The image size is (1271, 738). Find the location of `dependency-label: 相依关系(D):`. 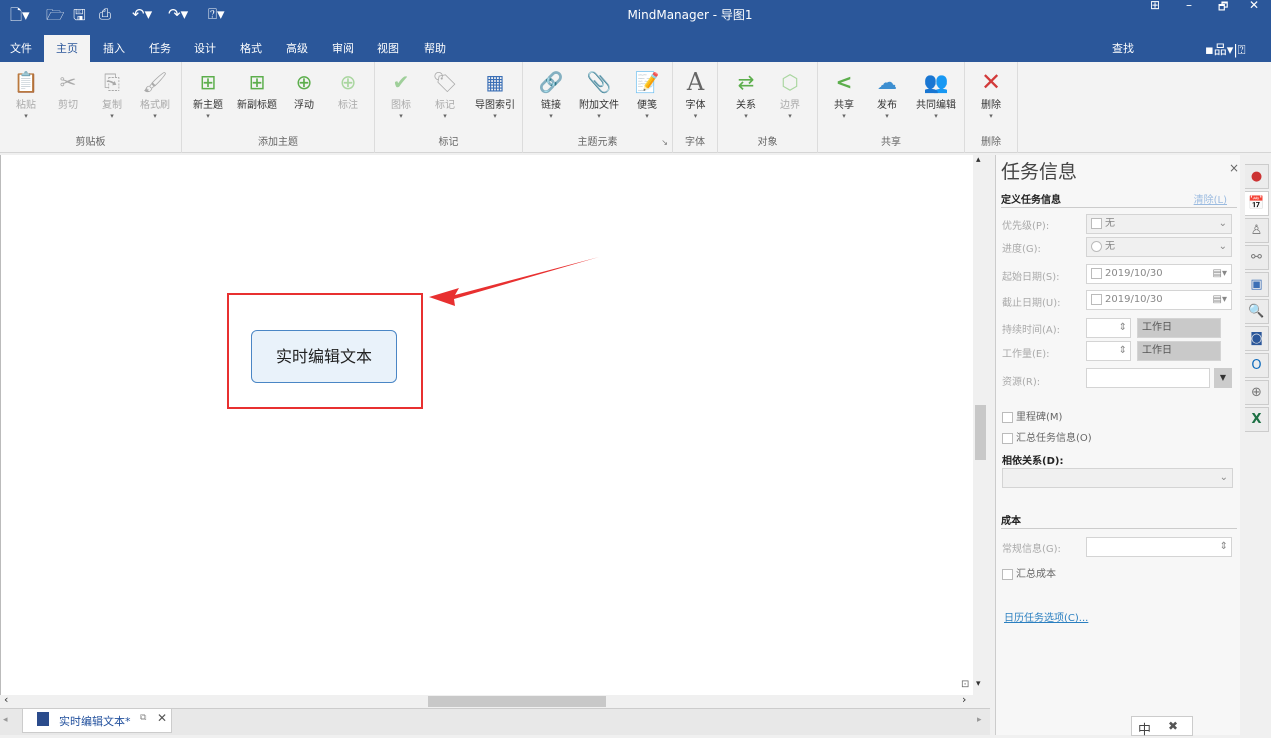

dependency-label: 相依关系(D): is located at coordinates (1033, 461).